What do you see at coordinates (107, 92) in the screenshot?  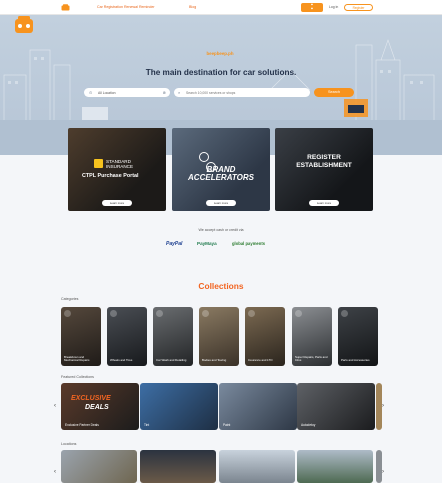 I see `location-value: All Location` at bounding box center [107, 92].